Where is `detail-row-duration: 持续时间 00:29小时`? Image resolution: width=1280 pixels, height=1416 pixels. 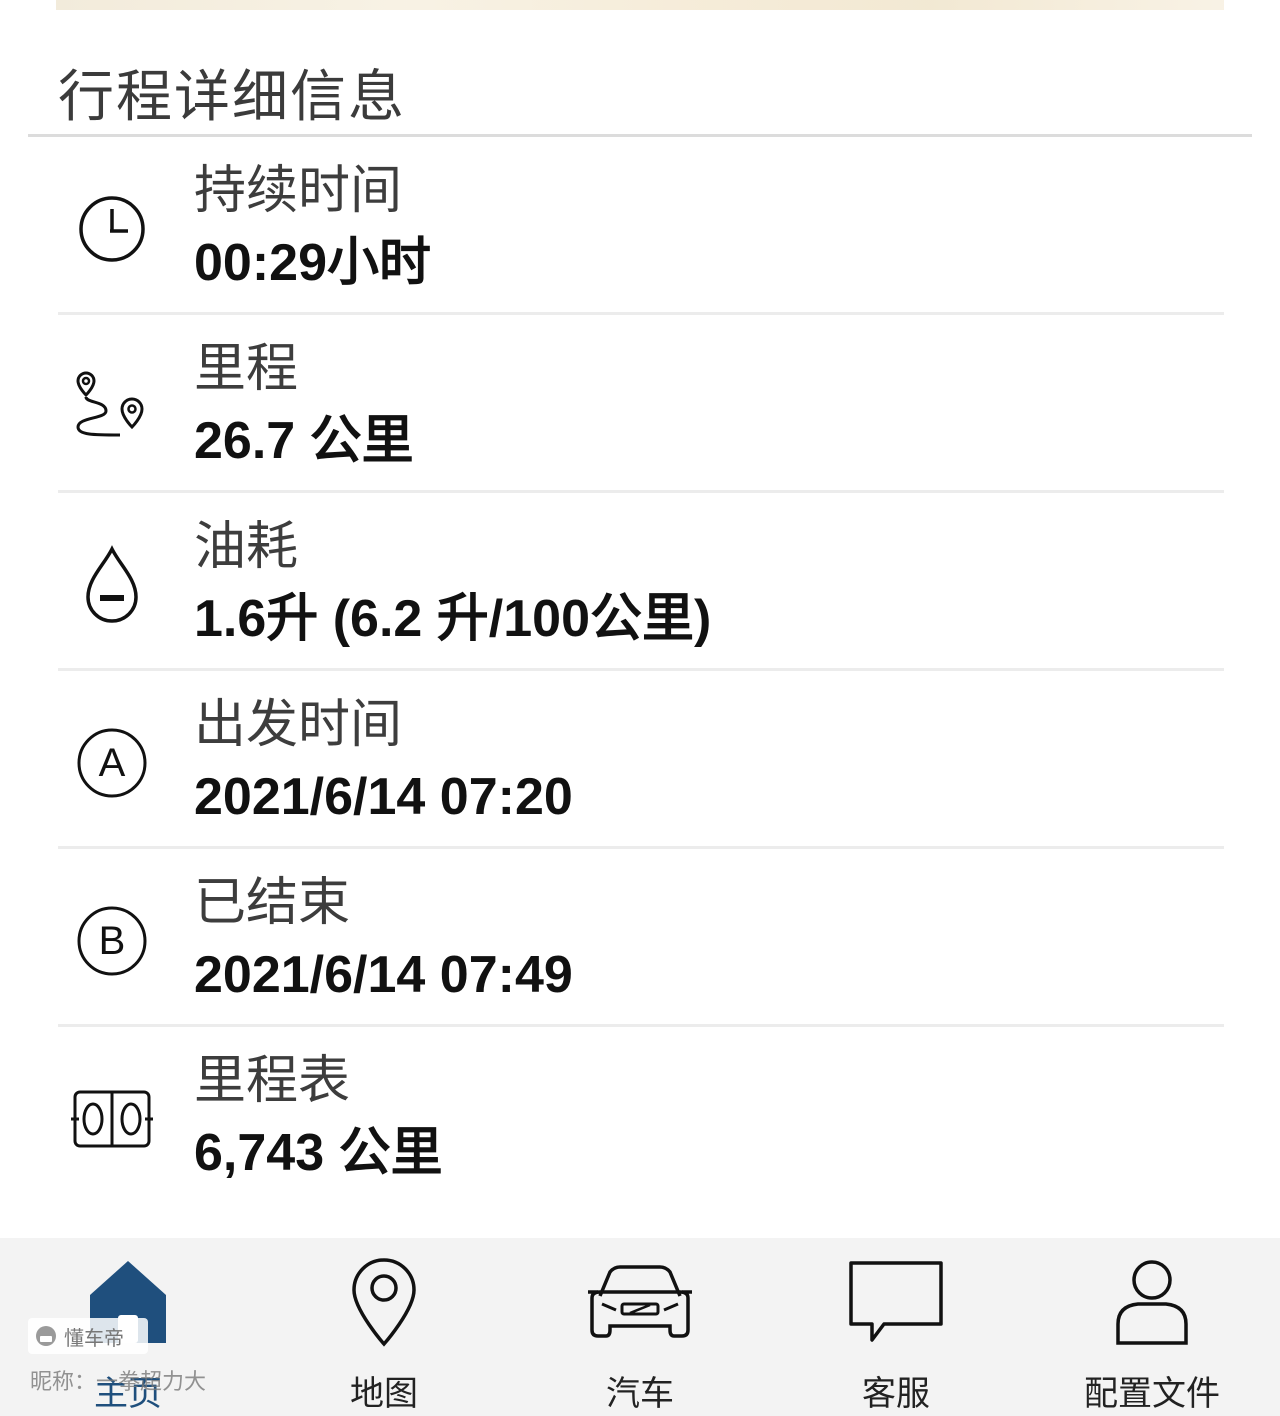
detail-row-duration: 持续时间 00:29小时 is located at coordinates (640, 226).